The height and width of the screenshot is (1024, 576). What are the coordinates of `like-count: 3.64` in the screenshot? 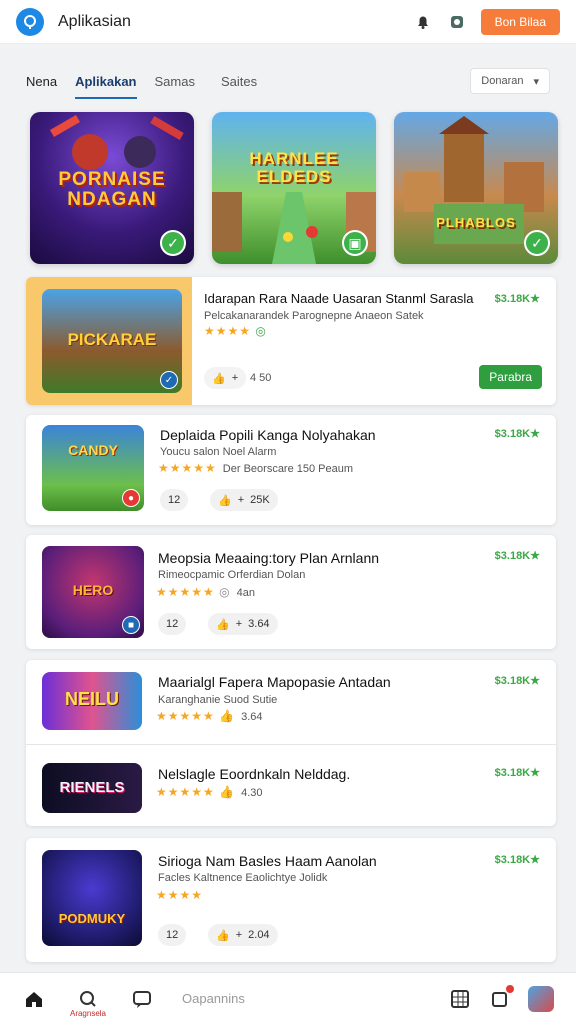 It's located at (259, 624).